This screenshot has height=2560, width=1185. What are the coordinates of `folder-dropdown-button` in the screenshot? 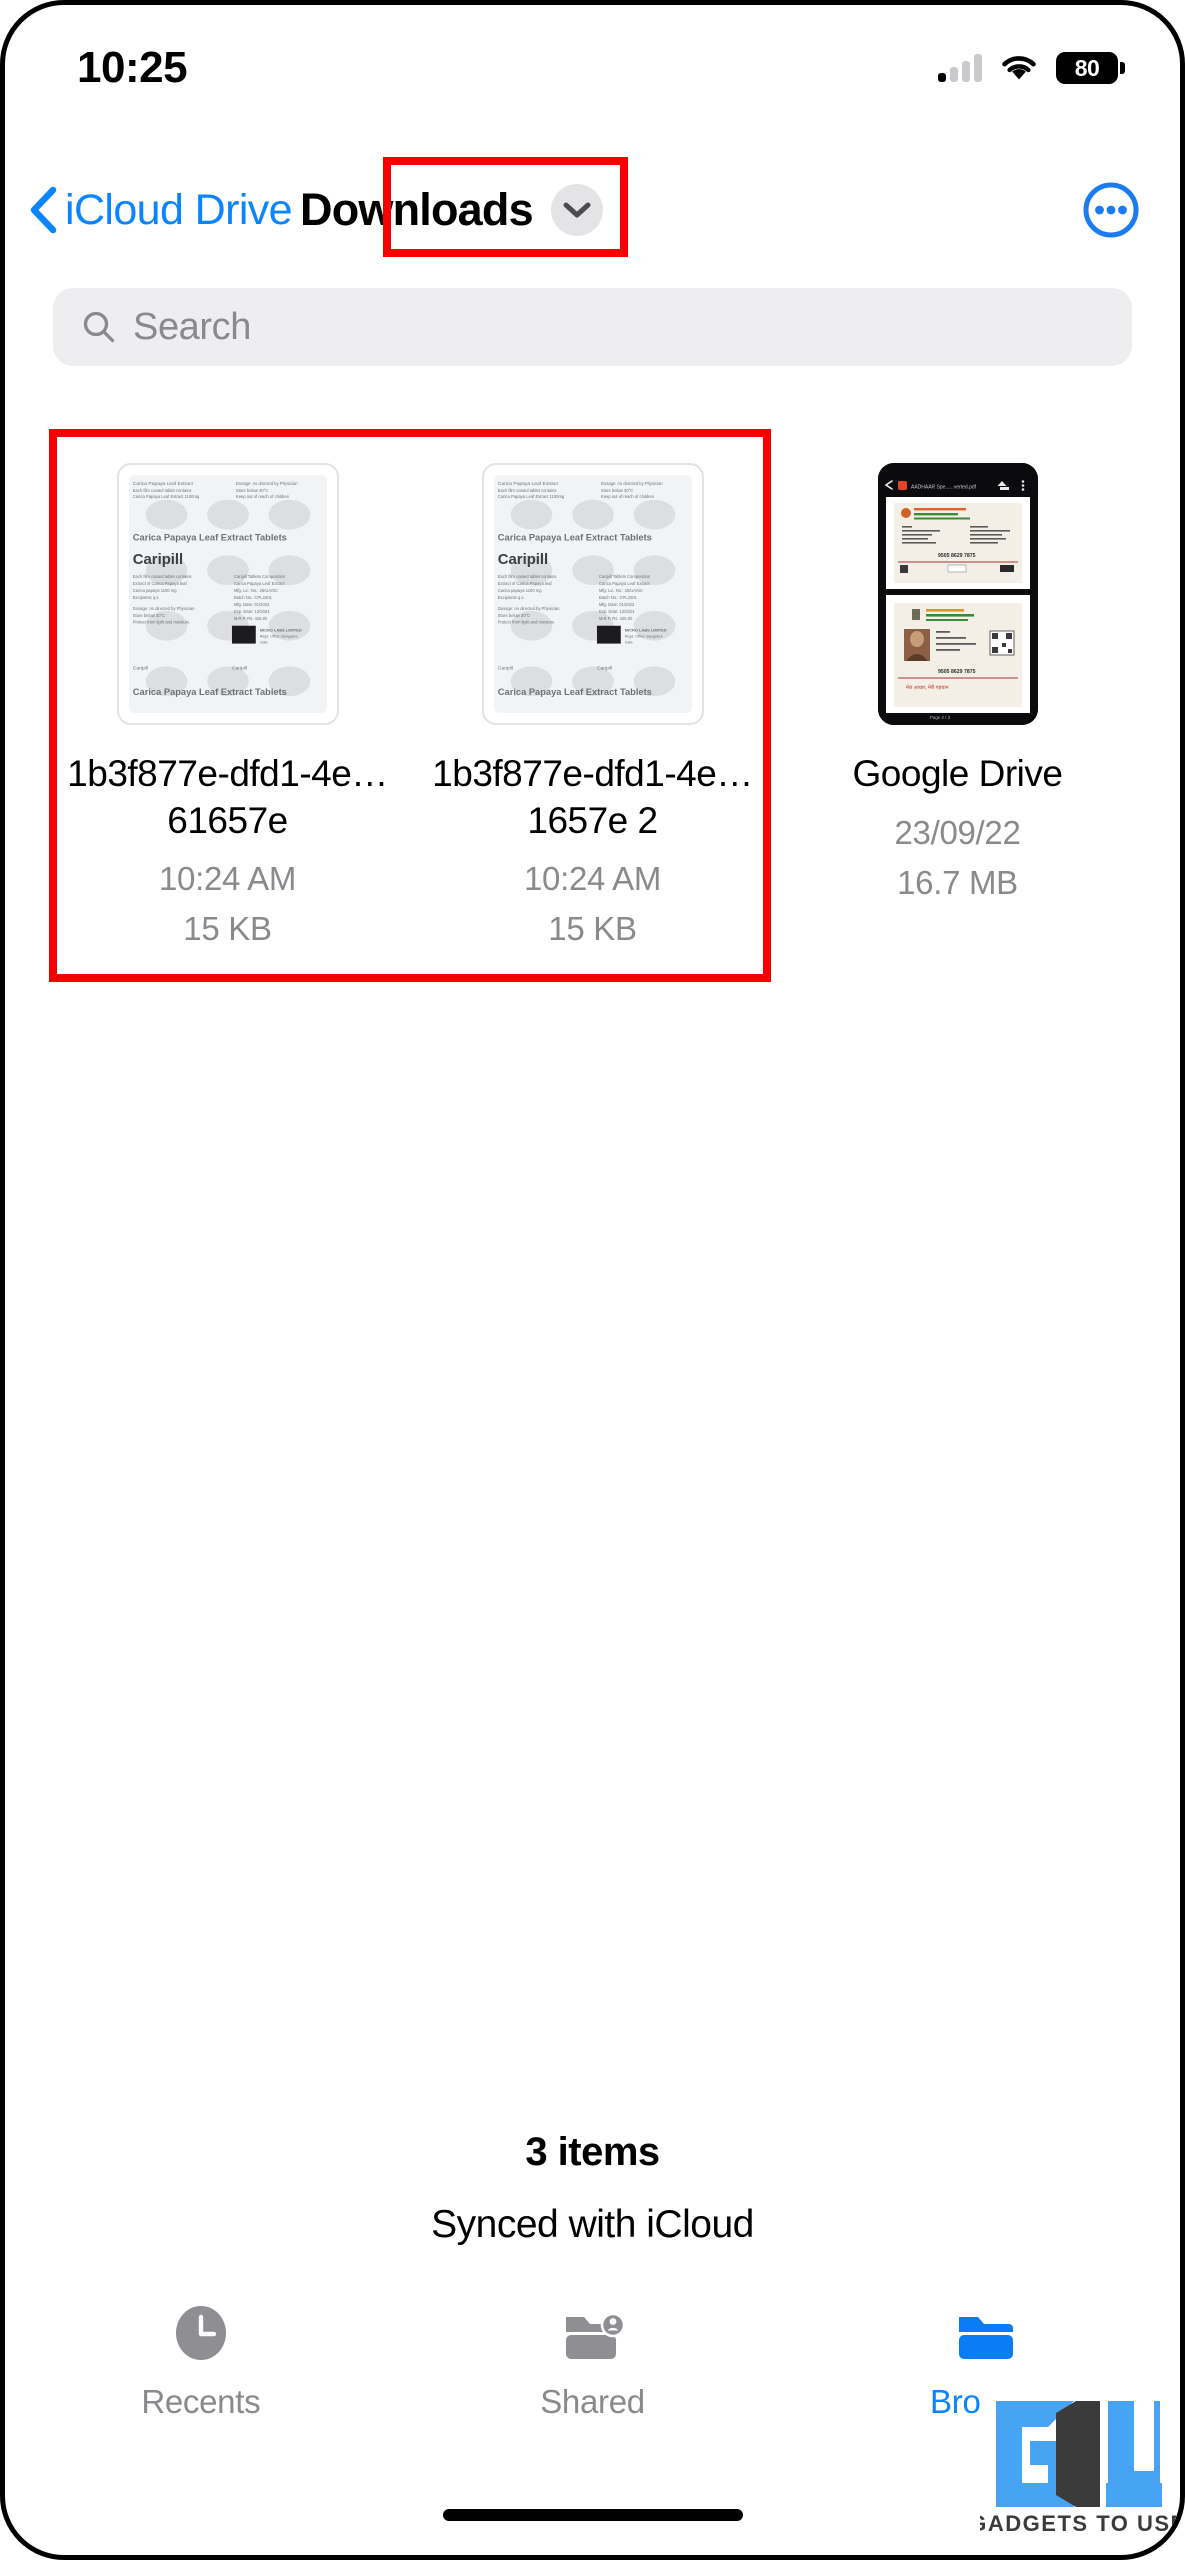 It's located at (576, 210).